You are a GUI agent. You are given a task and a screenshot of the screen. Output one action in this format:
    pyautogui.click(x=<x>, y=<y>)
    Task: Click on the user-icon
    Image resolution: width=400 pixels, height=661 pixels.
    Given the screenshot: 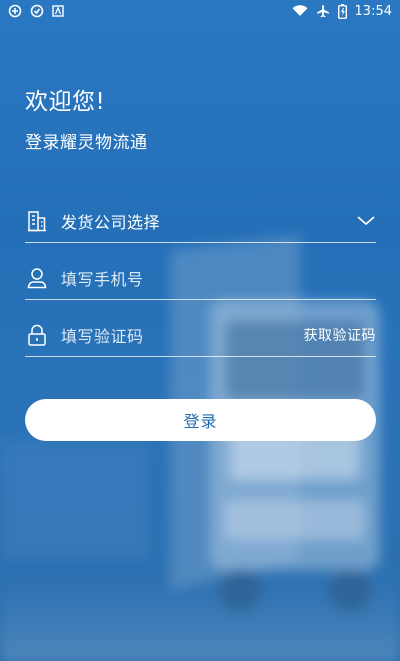 What is the action you would take?
    pyautogui.click(x=37, y=278)
    